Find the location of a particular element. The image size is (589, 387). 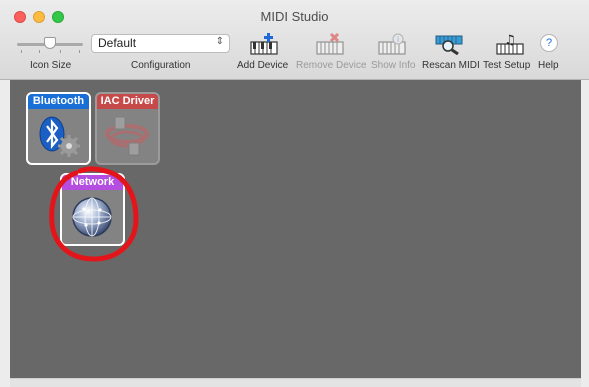

window-title: MIDI Studio is located at coordinates (294, 16).